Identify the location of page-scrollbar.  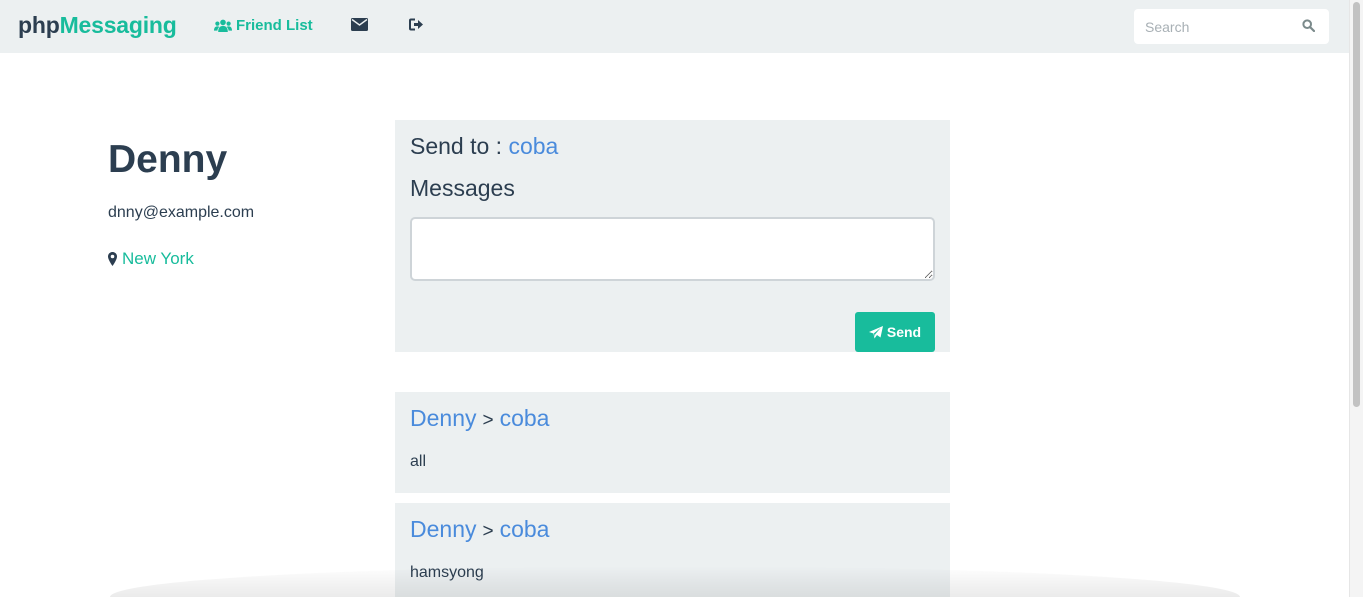
(1356, 298).